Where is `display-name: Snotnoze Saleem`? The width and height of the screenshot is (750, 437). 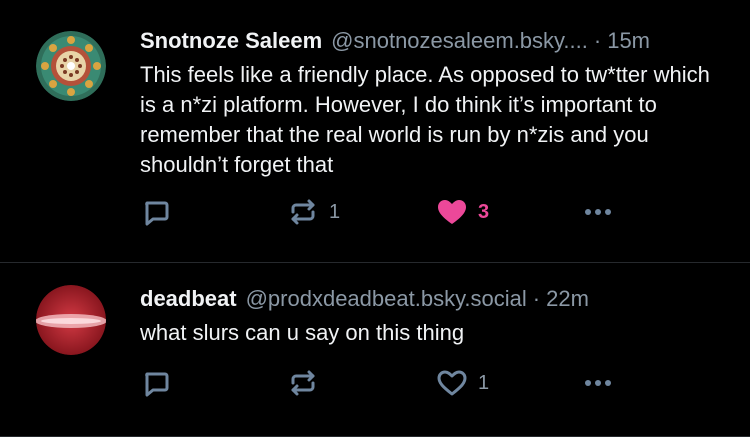
display-name: Snotnoze Saleem is located at coordinates (231, 41).